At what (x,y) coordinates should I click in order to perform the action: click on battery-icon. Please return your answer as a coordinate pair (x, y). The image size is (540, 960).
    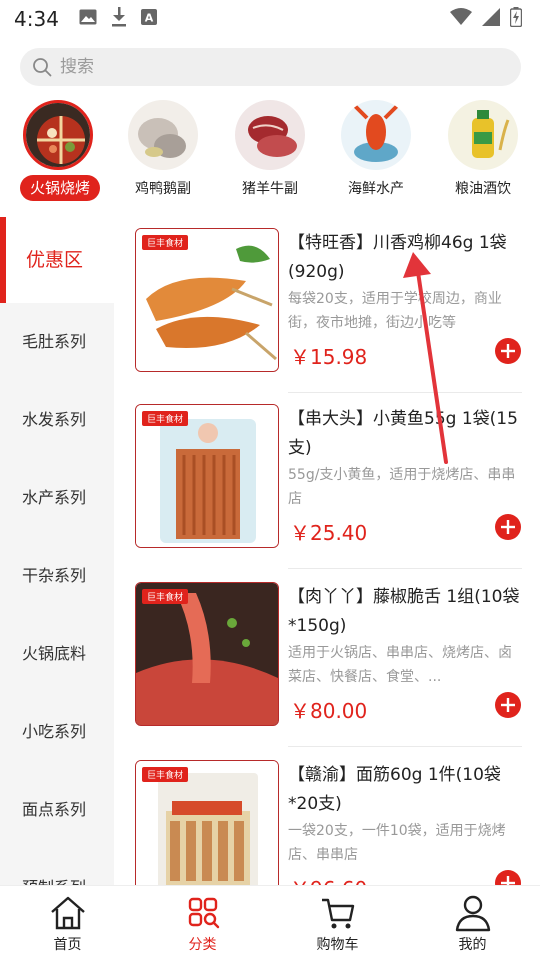
    Looking at the image, I should click on (516, 19).